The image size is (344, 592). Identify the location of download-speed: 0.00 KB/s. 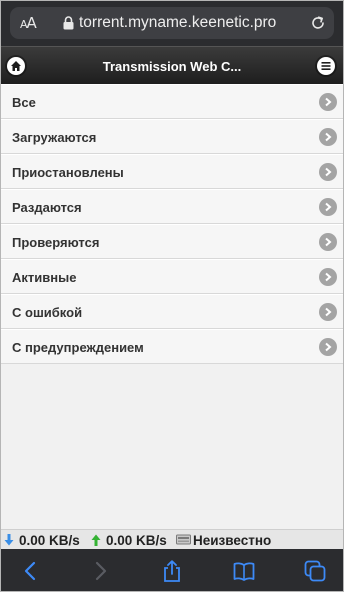
(49, 540).